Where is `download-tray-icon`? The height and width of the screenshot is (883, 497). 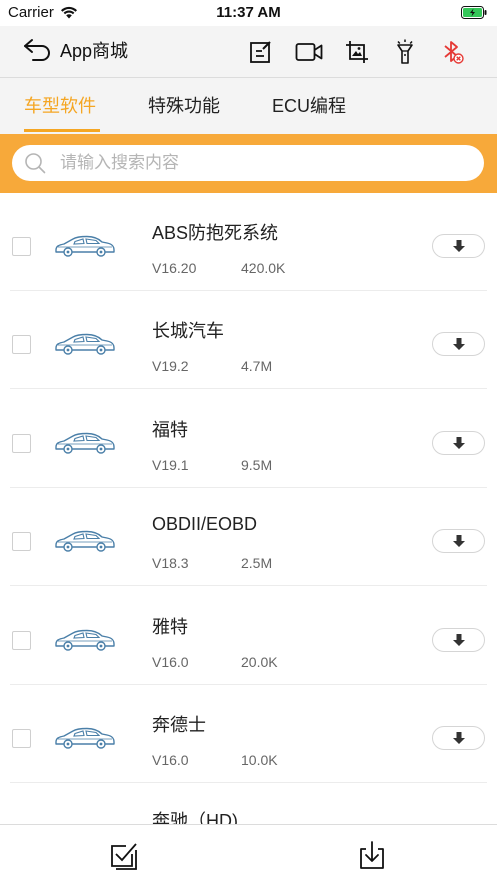 download-tray-icon is located at coordinates (372, 855).